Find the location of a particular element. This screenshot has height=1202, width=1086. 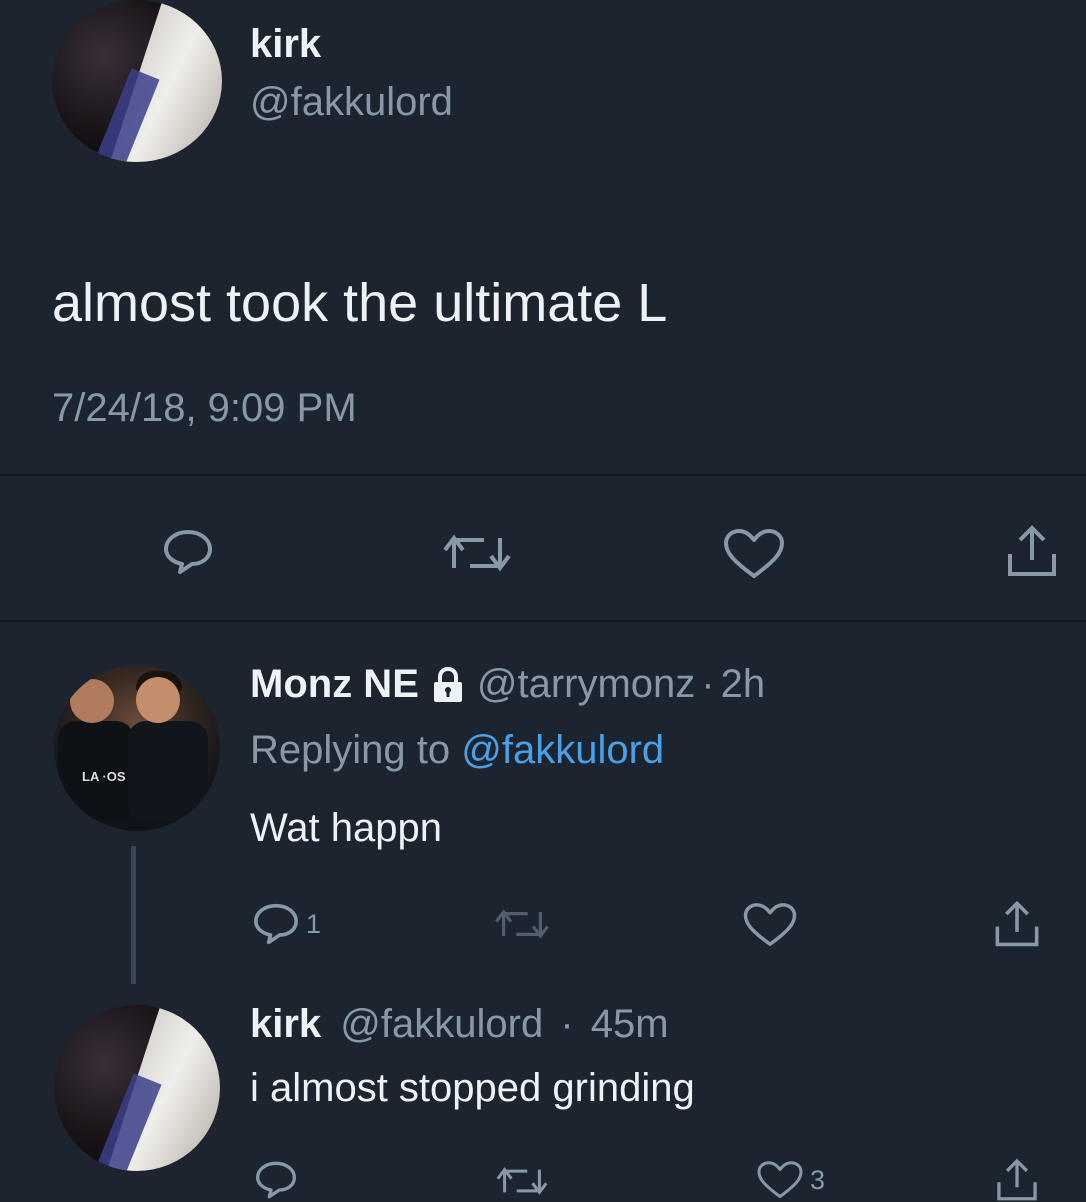

like-button: 3 is located at coordinates (790, 1180).